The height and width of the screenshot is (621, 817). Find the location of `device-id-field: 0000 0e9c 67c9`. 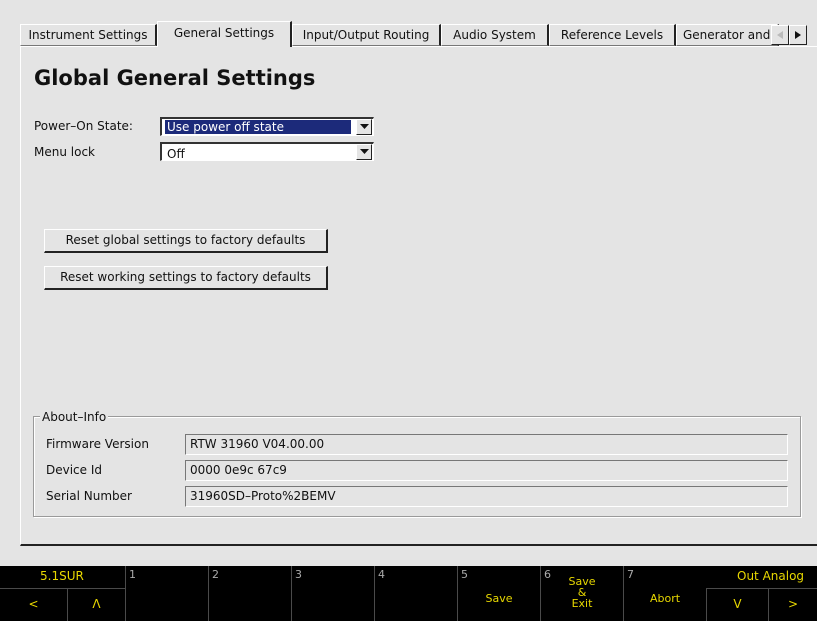

device-id-field: 0000 0e9c 67c9 is located at coordinates (486, 470).